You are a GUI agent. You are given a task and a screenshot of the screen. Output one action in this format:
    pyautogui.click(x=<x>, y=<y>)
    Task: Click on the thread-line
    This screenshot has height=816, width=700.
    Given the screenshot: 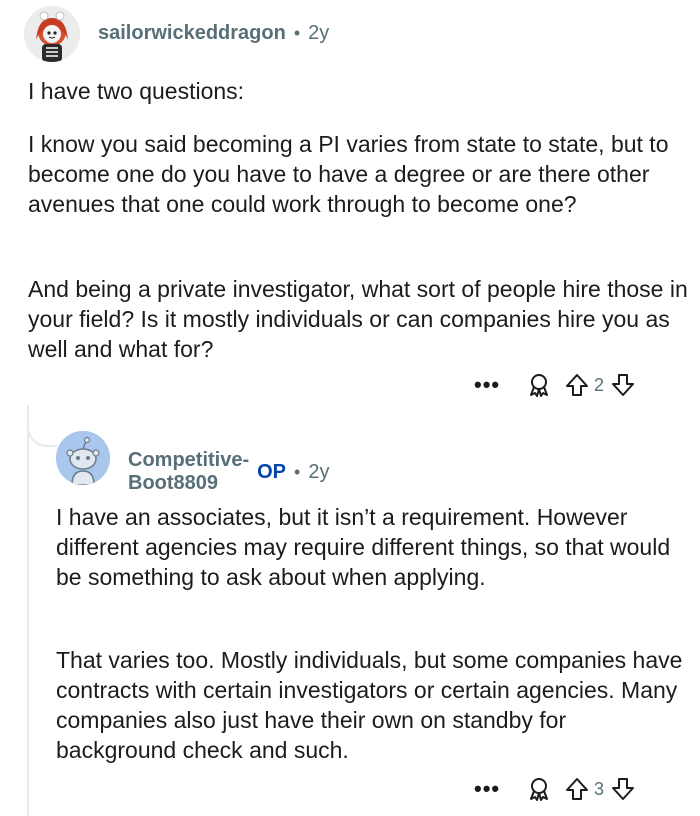 What is the action you would take?
    pyautogui.click(x=28, y=610)
    